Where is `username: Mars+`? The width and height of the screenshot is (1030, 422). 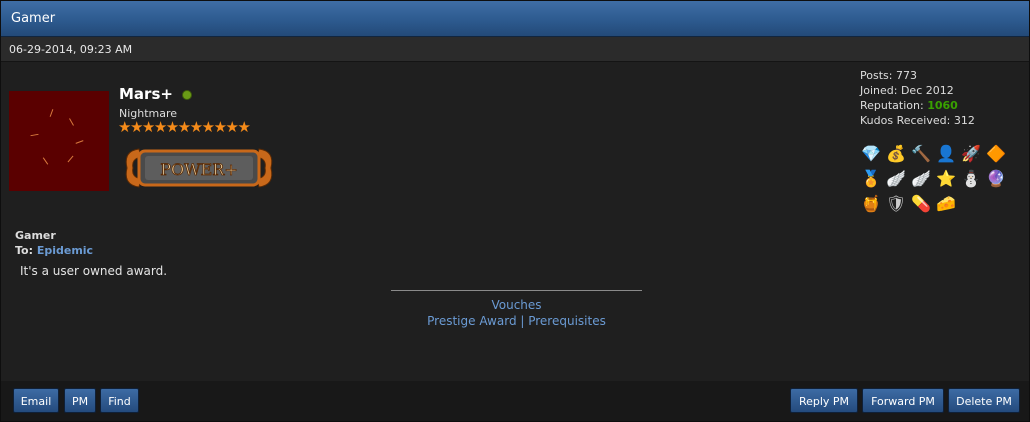
username: Mars+ is located at coordinates (146, 94).